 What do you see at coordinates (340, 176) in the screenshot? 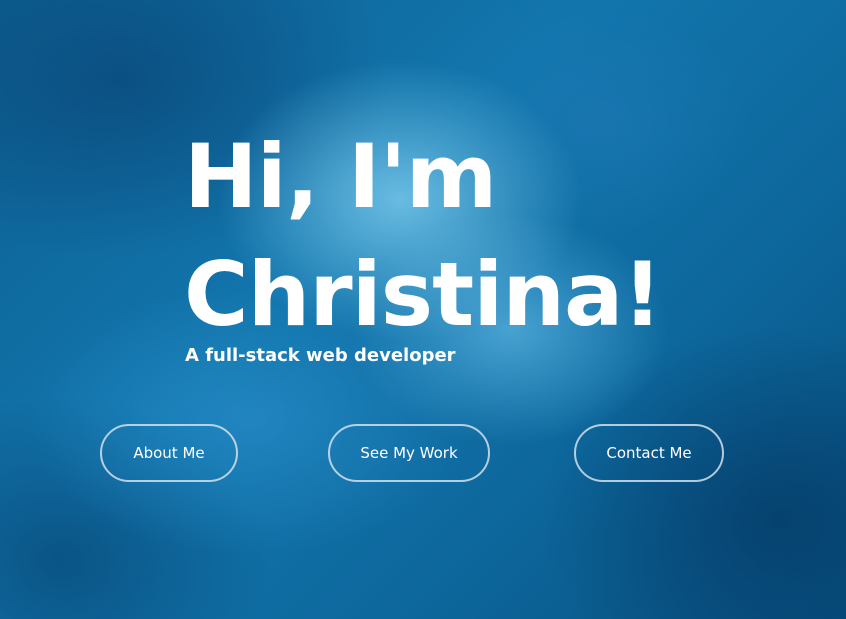
I see `headline-line-1: Hi, I'm` at bounding box center [340, 176].